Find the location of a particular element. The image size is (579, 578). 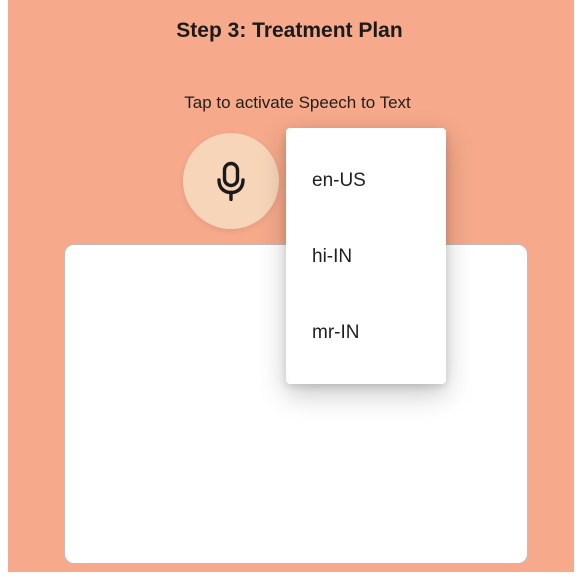

language-option-en-us: en-US is located at coordinates (366, 181).